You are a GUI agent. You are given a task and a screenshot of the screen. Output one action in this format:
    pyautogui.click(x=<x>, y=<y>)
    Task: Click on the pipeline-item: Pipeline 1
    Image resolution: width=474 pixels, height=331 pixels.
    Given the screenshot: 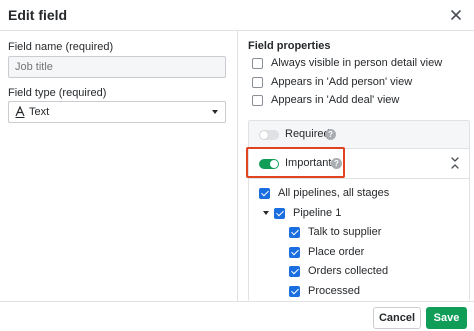 What is the action you would take?
    pyautogui.click(x=307, y=213)
    